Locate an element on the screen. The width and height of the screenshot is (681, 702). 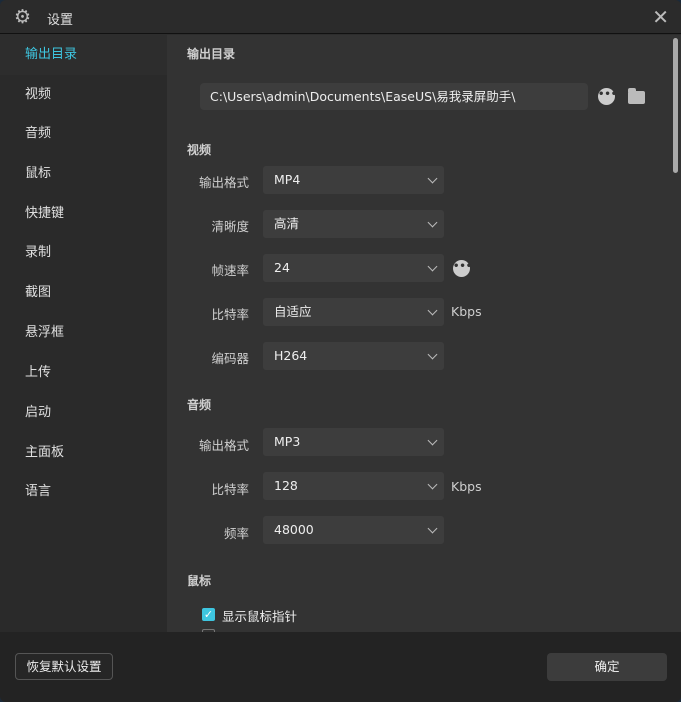
video-bitrate-label: 比特率 is located at coordinates (230, 314).